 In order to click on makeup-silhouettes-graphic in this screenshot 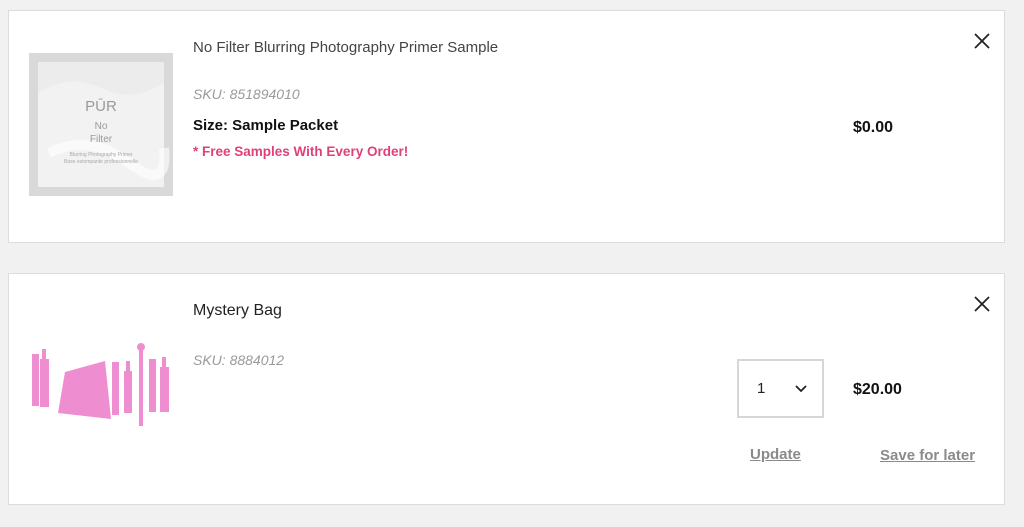, I will do `click(100, 384)`.